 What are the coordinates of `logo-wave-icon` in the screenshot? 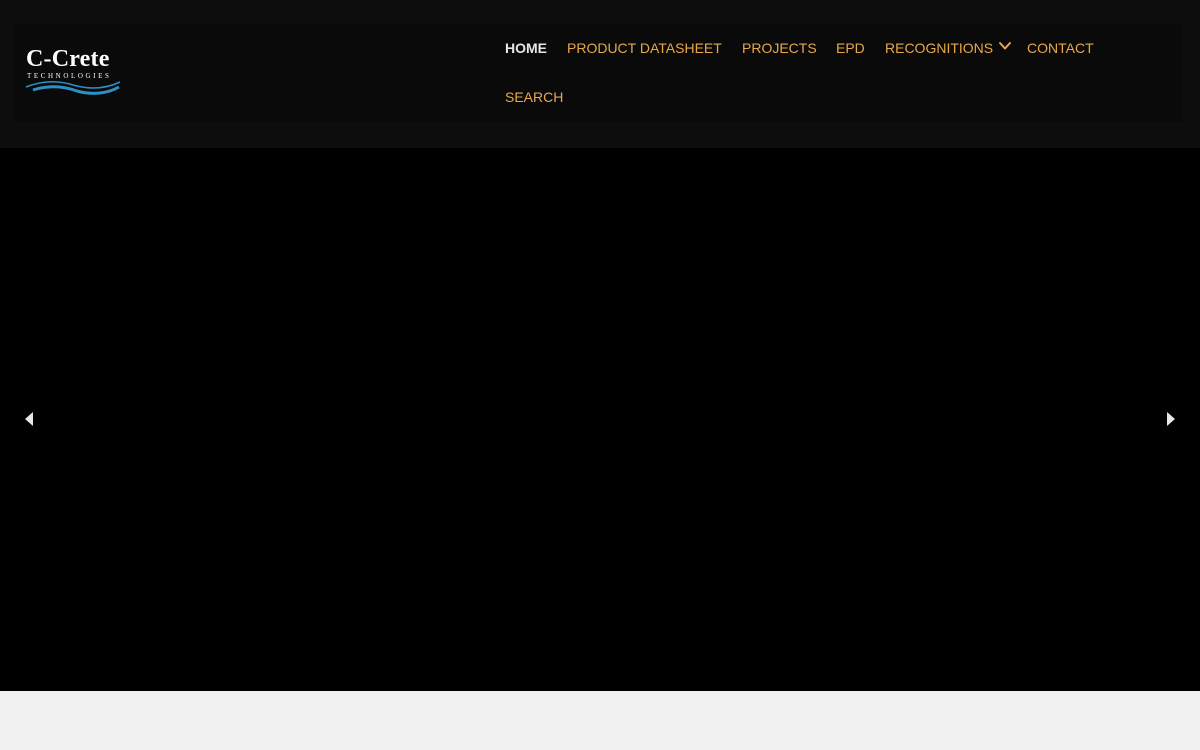 It's located at (73, 88).